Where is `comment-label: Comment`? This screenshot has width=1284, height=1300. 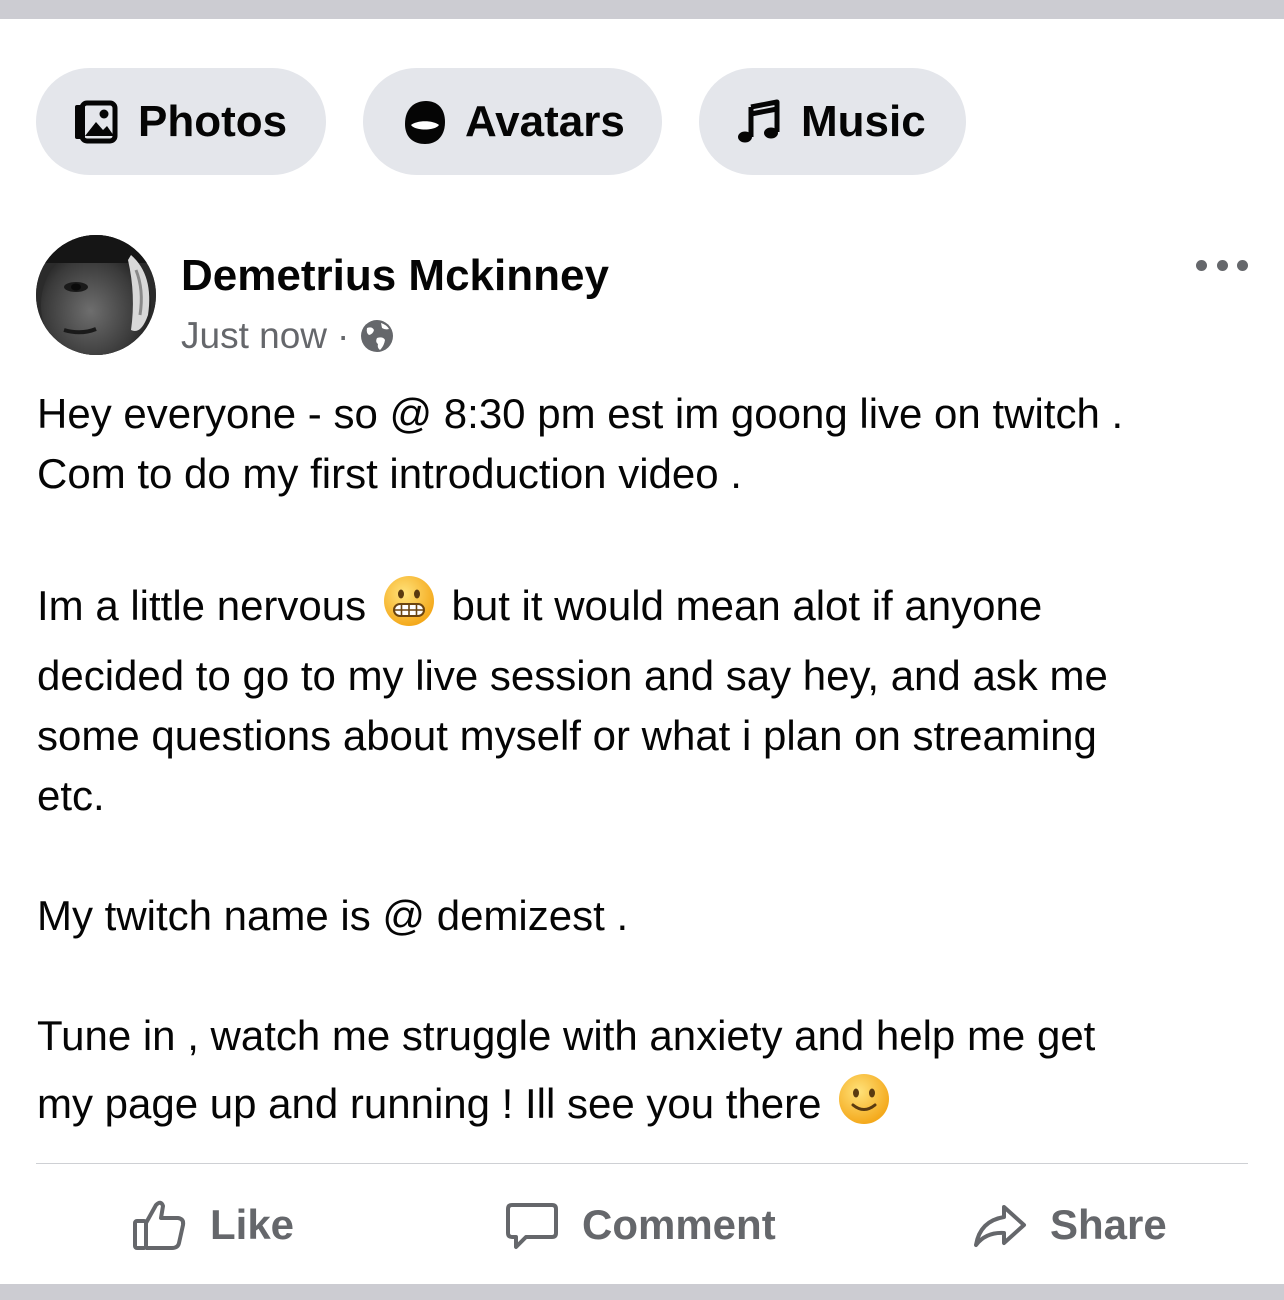
comment-label: Comment is located at coordinates (679, 1224).